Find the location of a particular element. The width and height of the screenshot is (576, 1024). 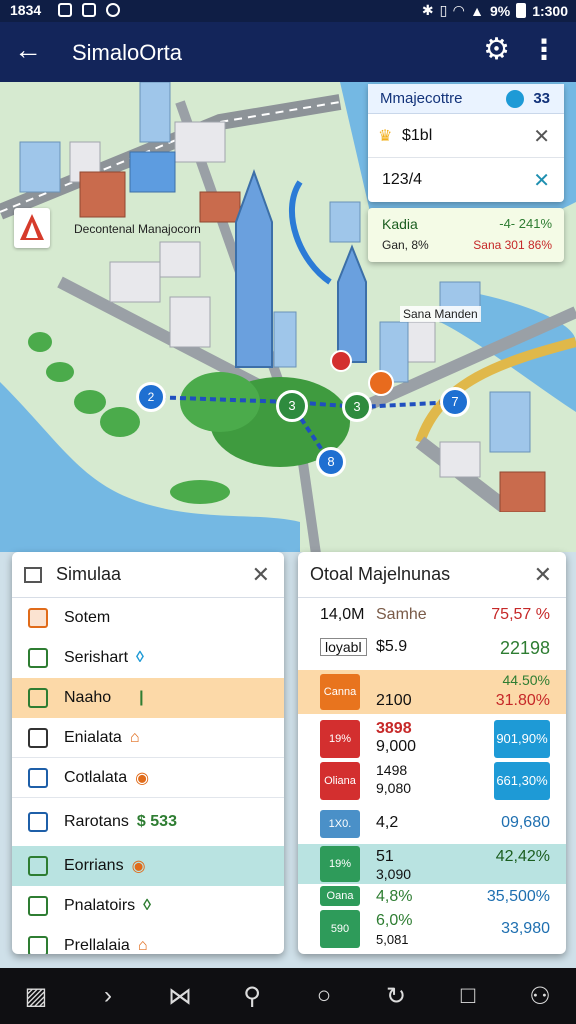

left-panel-header: Simulaa ✕ is located at coordinates (148, 575).